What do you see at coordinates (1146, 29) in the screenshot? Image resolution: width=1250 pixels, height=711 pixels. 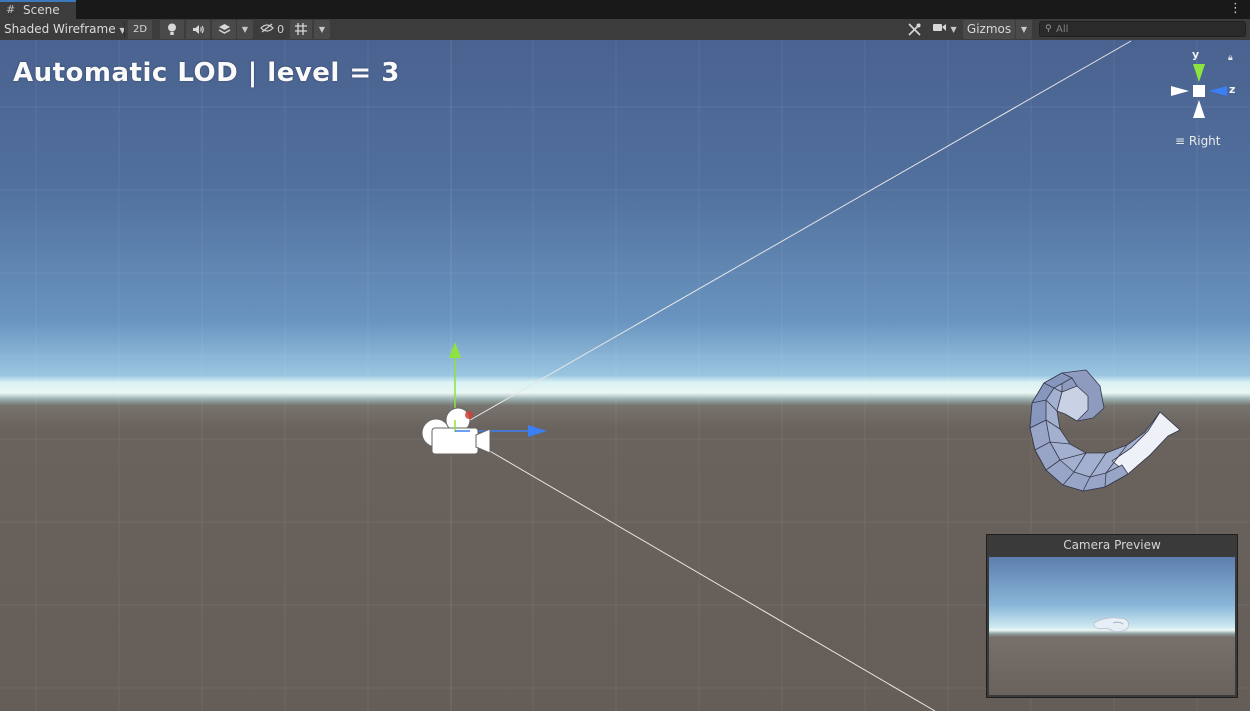 I see `search-input` at bounding box center [1146, 29].